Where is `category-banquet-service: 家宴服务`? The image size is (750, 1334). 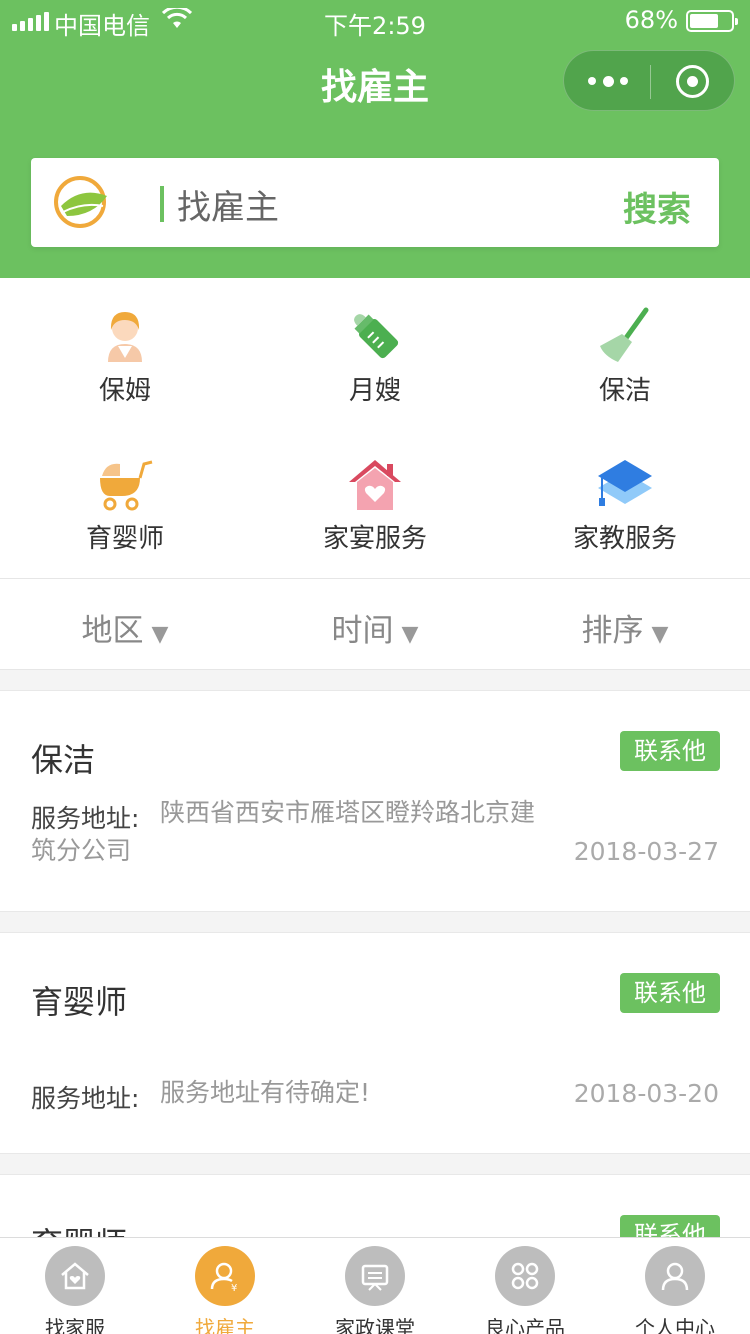 category-banquet-service: 家宴服务 is located at coordinates (375, 506).